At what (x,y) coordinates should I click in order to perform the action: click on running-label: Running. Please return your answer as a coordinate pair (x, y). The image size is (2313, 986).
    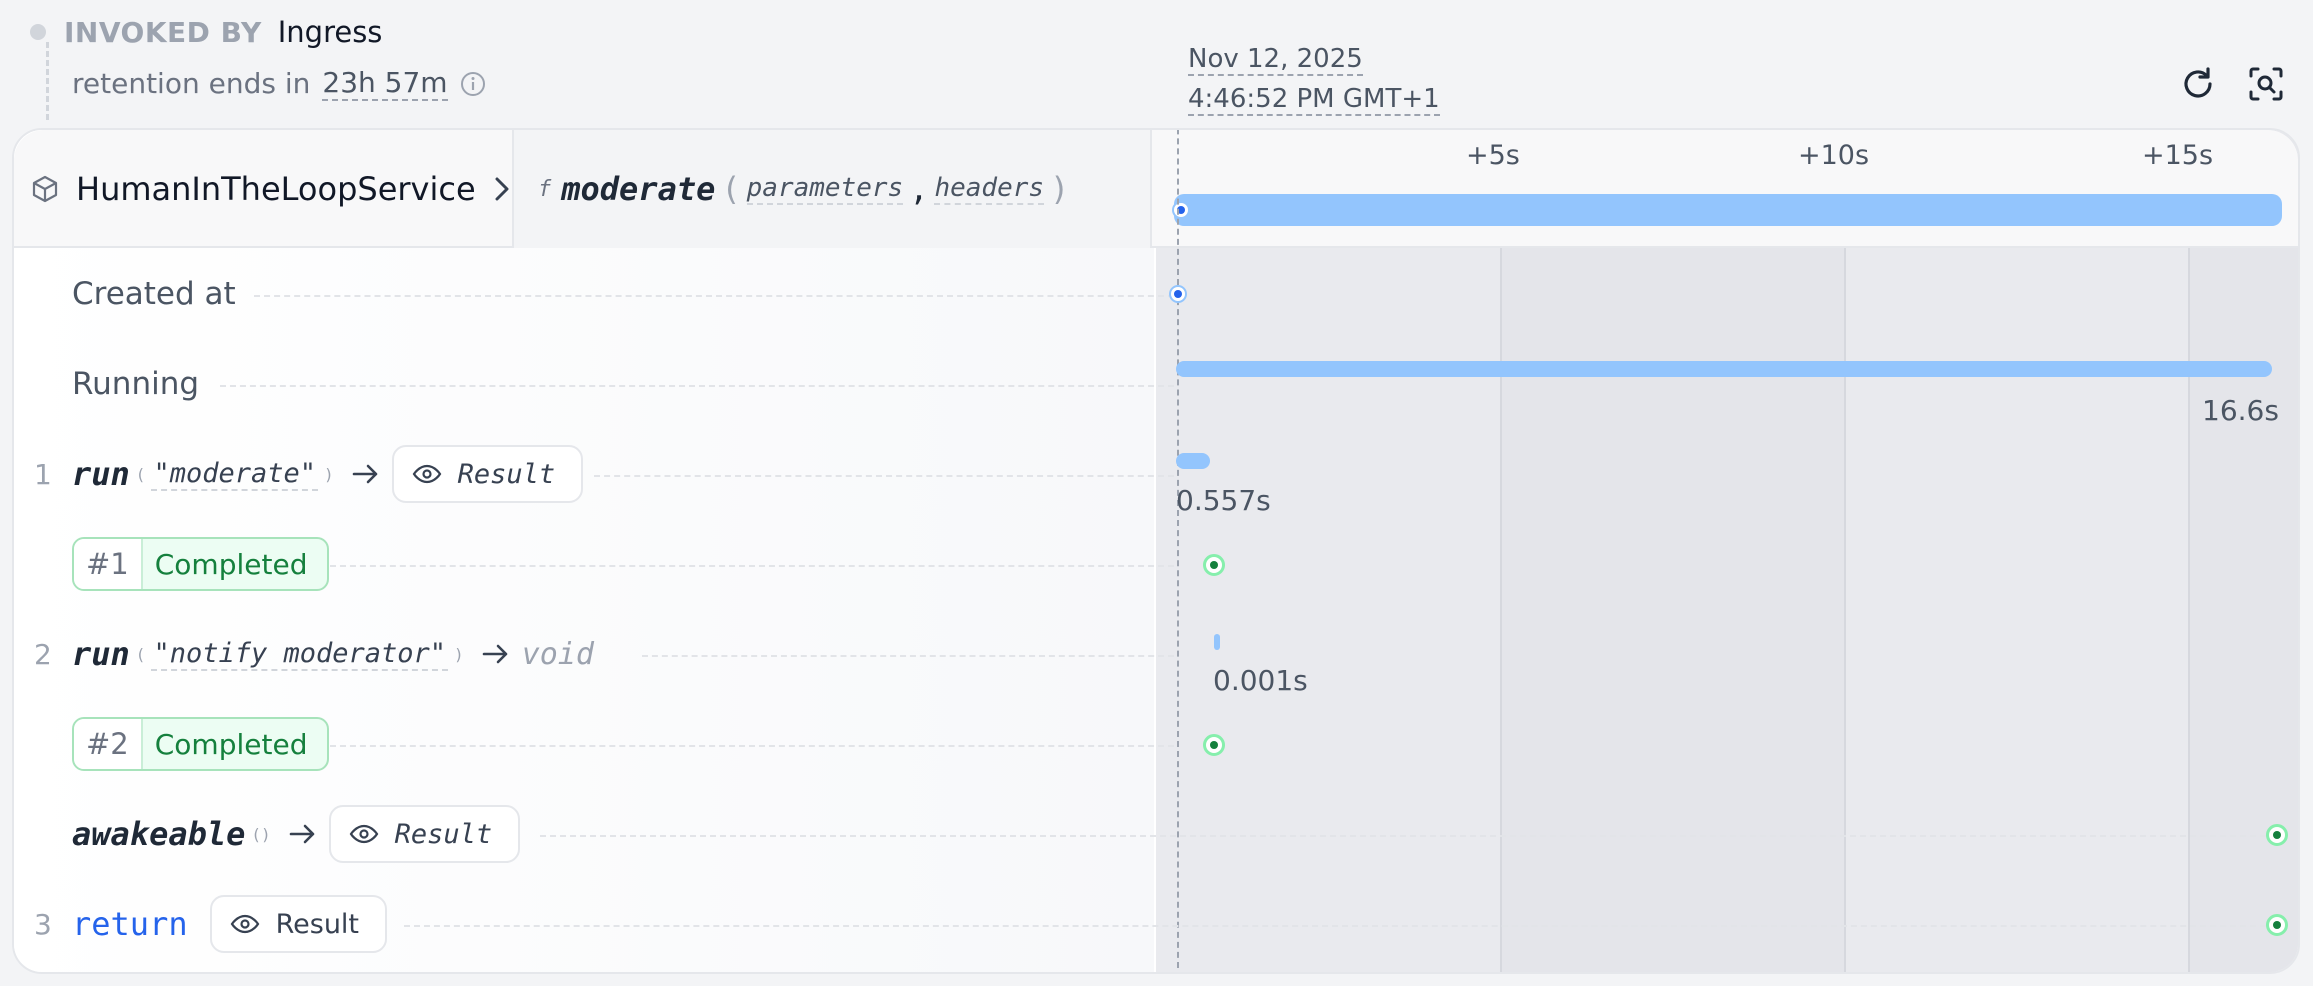
    Looking at the image, I should click on (136, 384).